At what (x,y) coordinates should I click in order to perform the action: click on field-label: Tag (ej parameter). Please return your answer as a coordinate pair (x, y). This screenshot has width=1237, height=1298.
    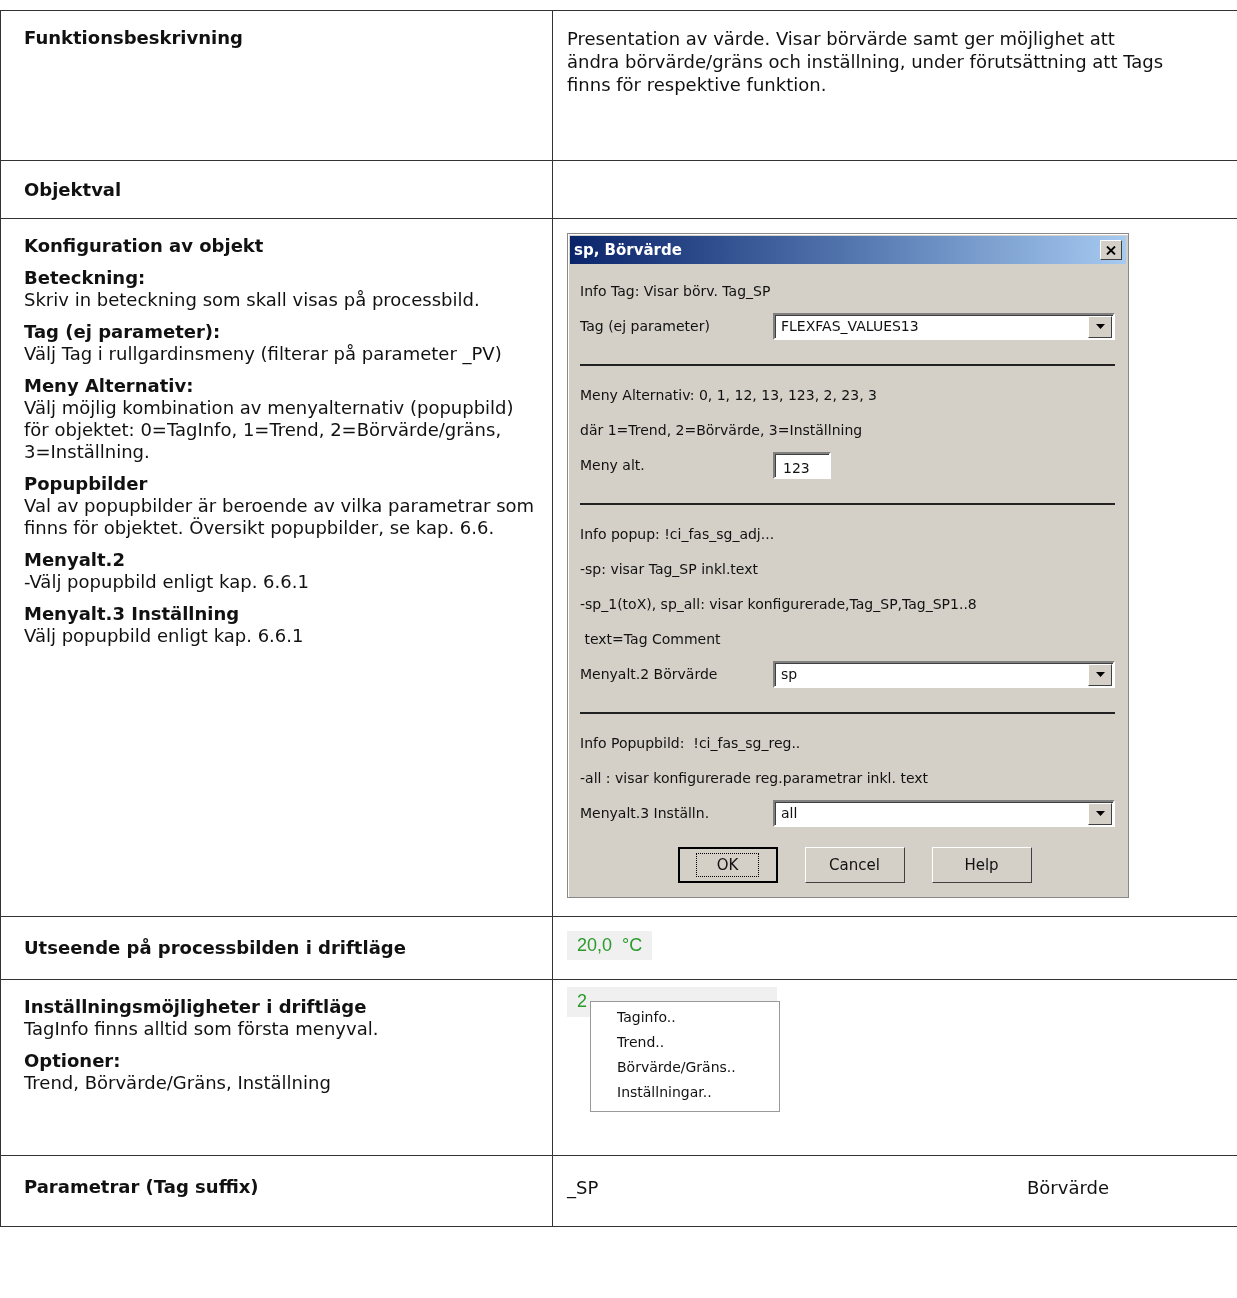
    Looking at the image, I should click on (645, 326).